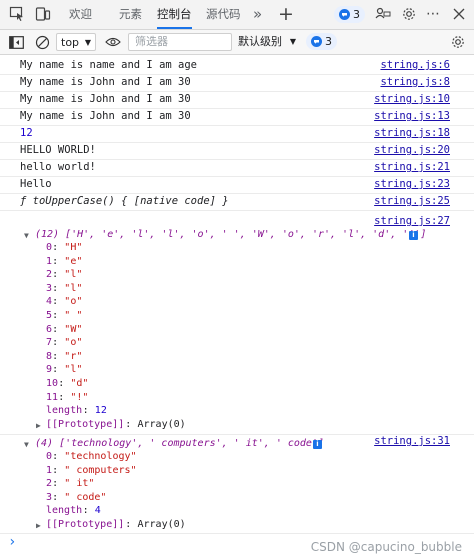 The width and height of the screenshot is (474, 560). I want to click on length-value: 4, so click(97, 511).